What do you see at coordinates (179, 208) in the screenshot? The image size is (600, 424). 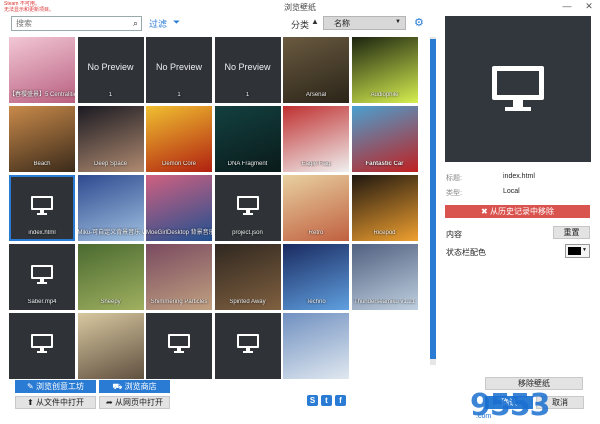 I see `wallpaper-tile: MoeGirlDesktop 背景音乐 v1.22` at bounding box center [179, 208].